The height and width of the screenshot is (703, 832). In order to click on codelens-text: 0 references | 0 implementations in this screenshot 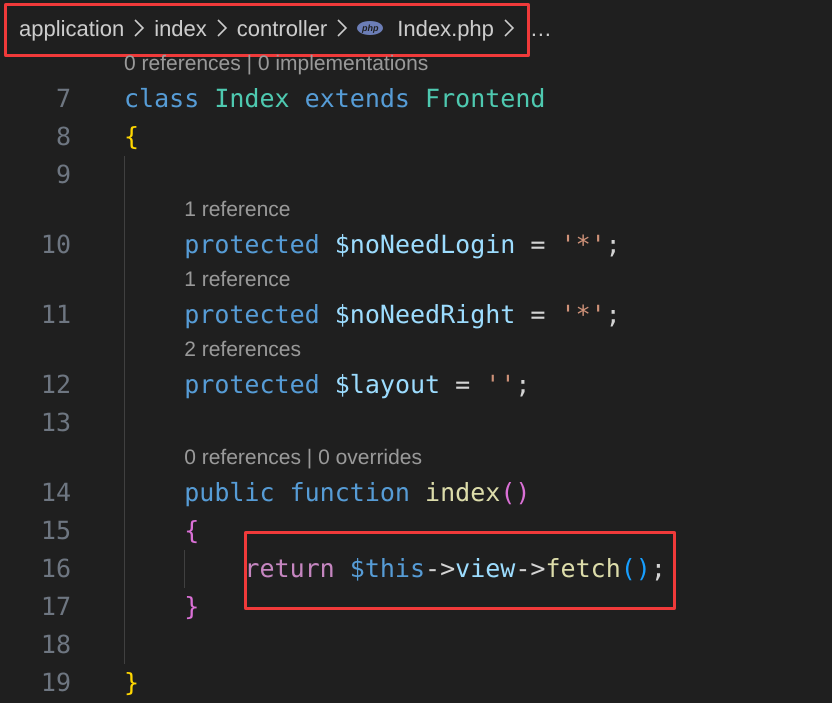, I will do `click(276, 64)`.